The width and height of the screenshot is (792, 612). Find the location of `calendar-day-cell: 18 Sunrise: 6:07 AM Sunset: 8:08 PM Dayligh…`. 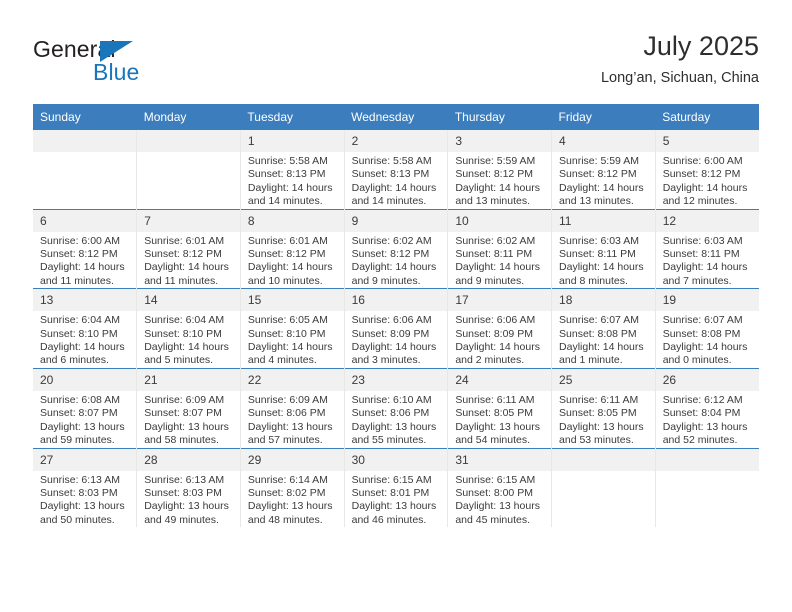

calendar-day-cell: 18 Sunrise: 6:07 AM Sunset: 8:08 PM Dayligh… is located at coordinates (603, 328).